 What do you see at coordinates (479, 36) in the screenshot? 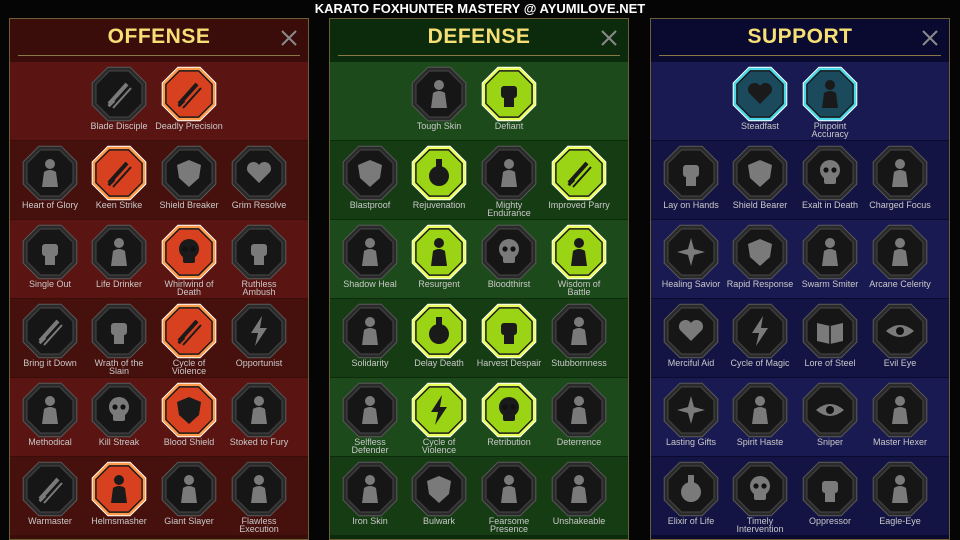
I see `panel-title: DEFENSE` at bounding box center [479, 36].